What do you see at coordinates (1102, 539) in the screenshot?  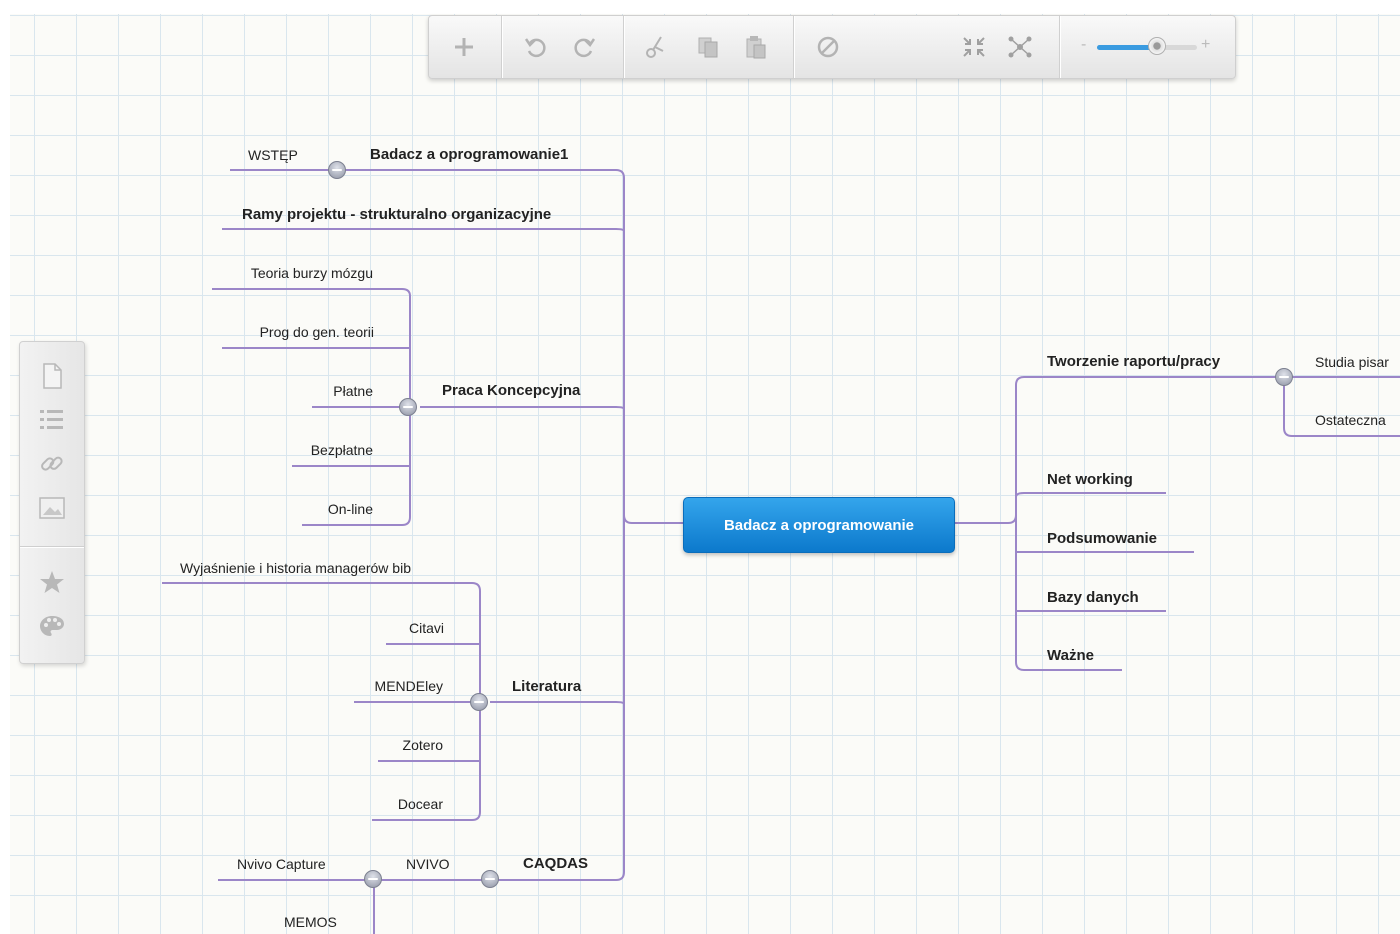 I see `node-podsumowanie: Podsumowanie` at bounding box center [1102, 539].